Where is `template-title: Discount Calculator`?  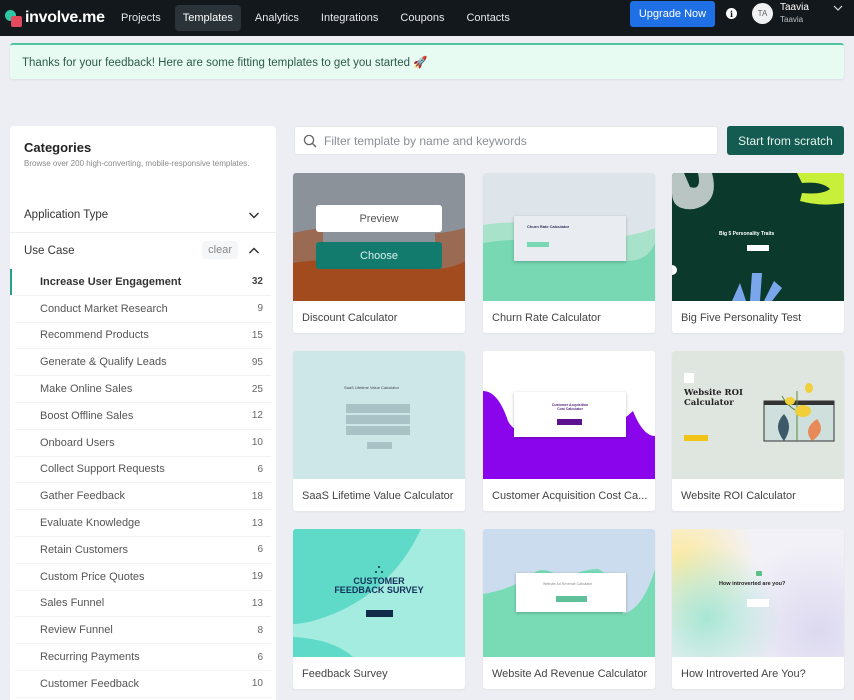
template-title: Discount Calculator is located at coordinates (350, 318).